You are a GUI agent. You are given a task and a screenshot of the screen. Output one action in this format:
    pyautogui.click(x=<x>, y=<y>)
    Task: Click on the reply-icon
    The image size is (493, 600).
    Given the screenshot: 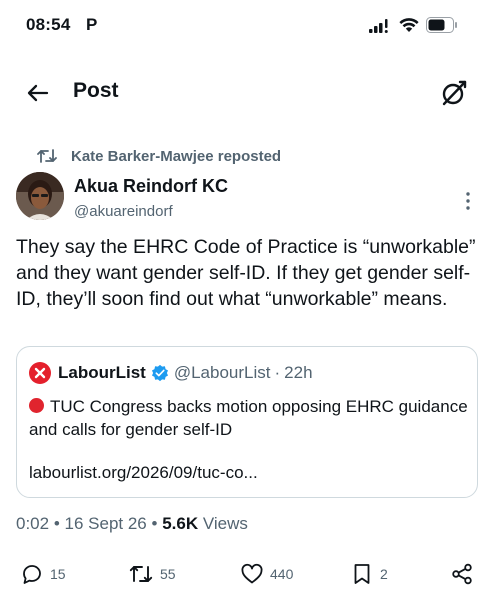 What is the action you would take?
    pyautogui.click(x=32, y=574)
    